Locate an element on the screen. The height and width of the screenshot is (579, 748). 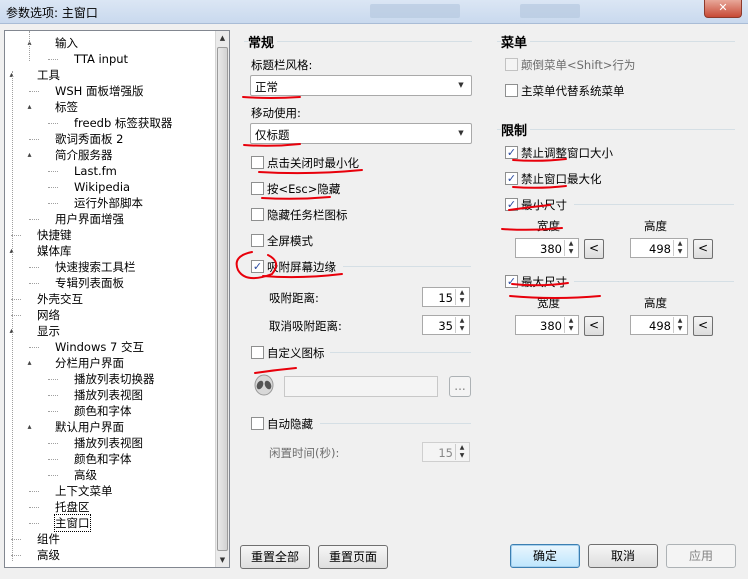
tree-item: 组件 is located at coordinates (48, 539).